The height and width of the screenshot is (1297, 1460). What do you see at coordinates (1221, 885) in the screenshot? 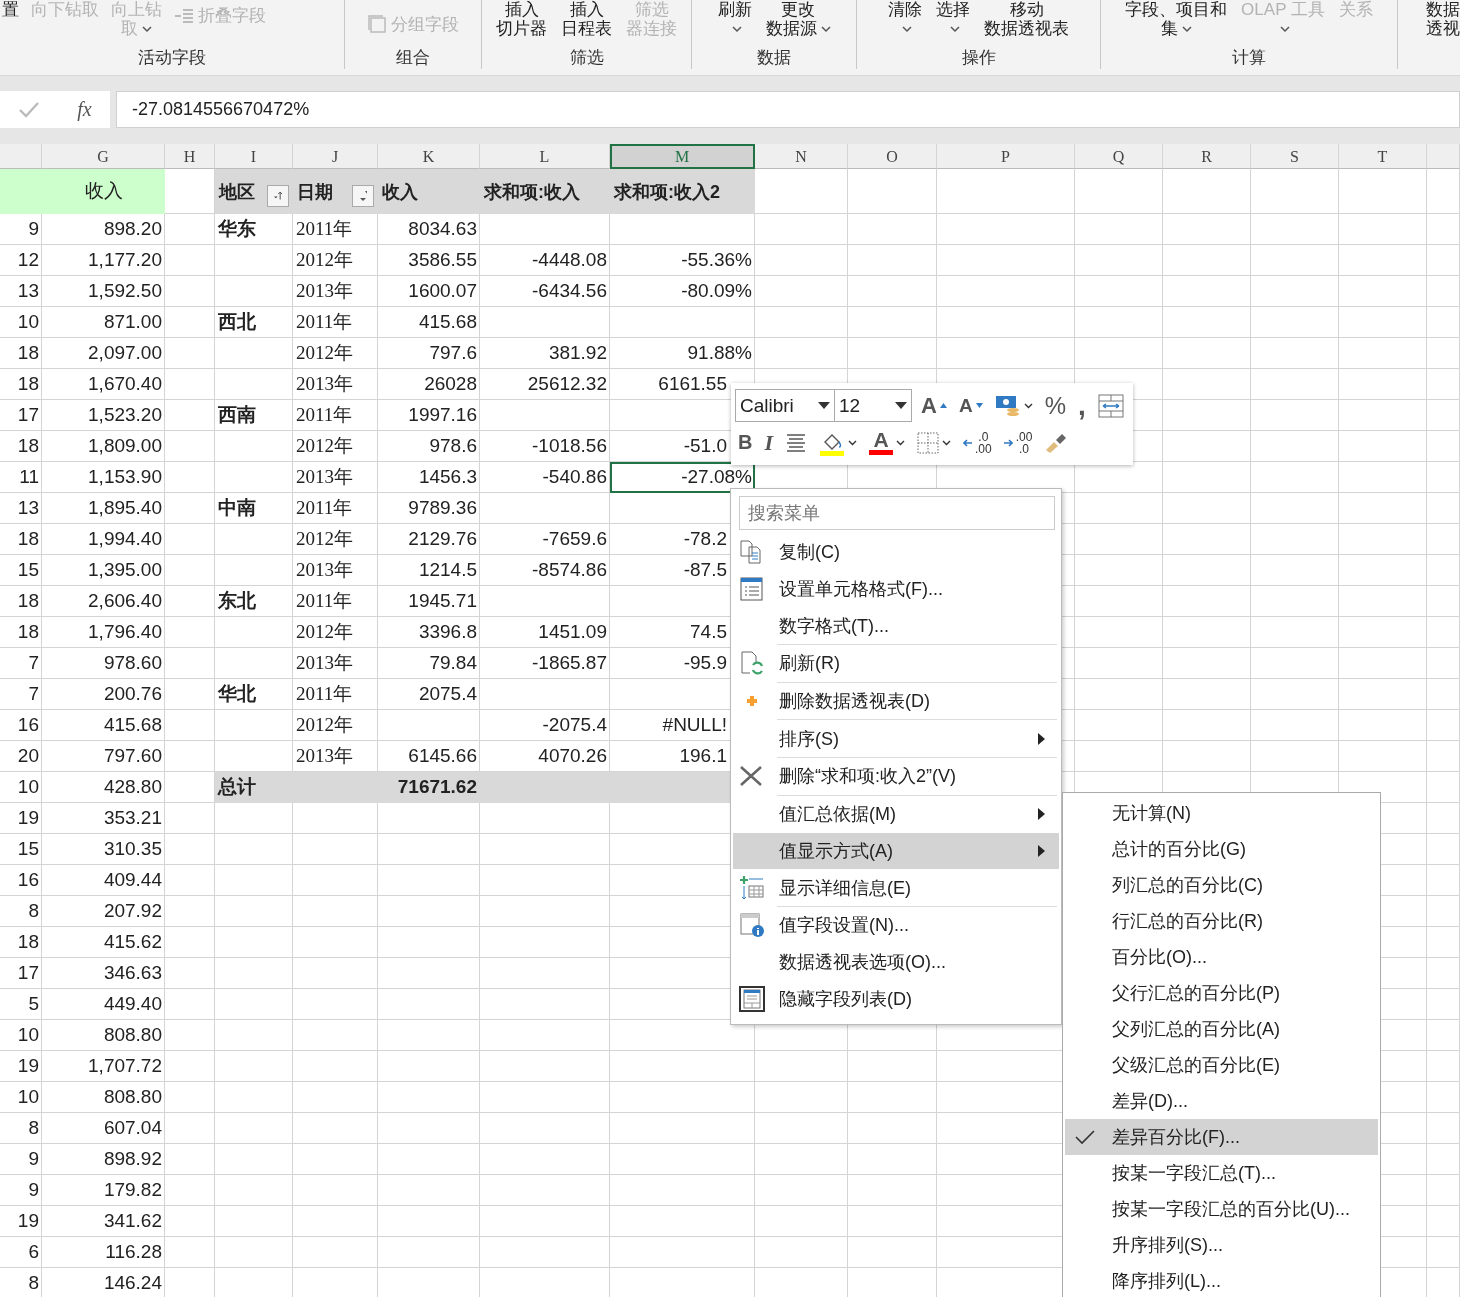
I see `menu-item: 列汇总的百分比(C)` at bounding box center [1221, 885].